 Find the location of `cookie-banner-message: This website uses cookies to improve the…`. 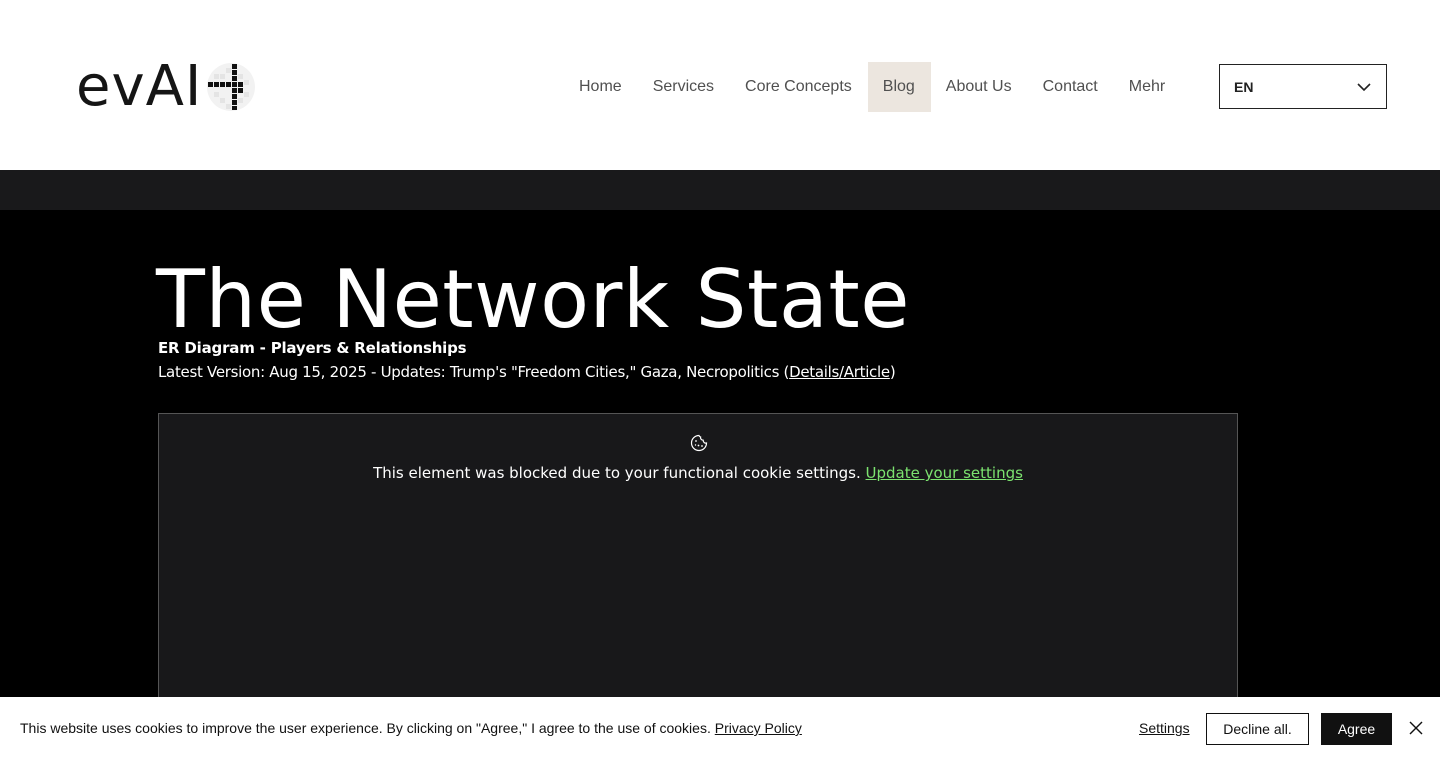

cookie-banner-message: This website uses cookies to improve the… is located at coordinates (411, 728).